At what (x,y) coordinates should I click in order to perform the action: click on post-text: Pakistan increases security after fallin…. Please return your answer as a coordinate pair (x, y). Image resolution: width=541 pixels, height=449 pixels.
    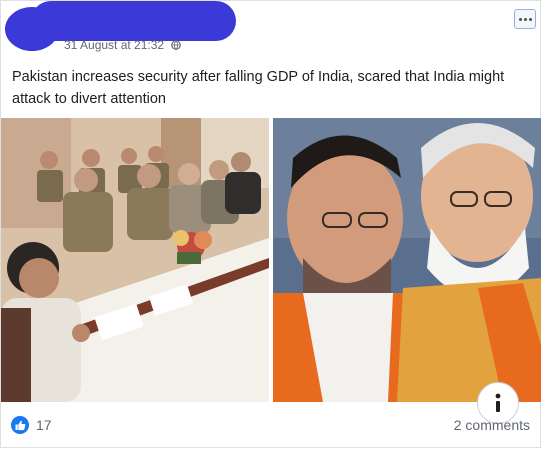
    Looking at the image, I should click on (258, 88).